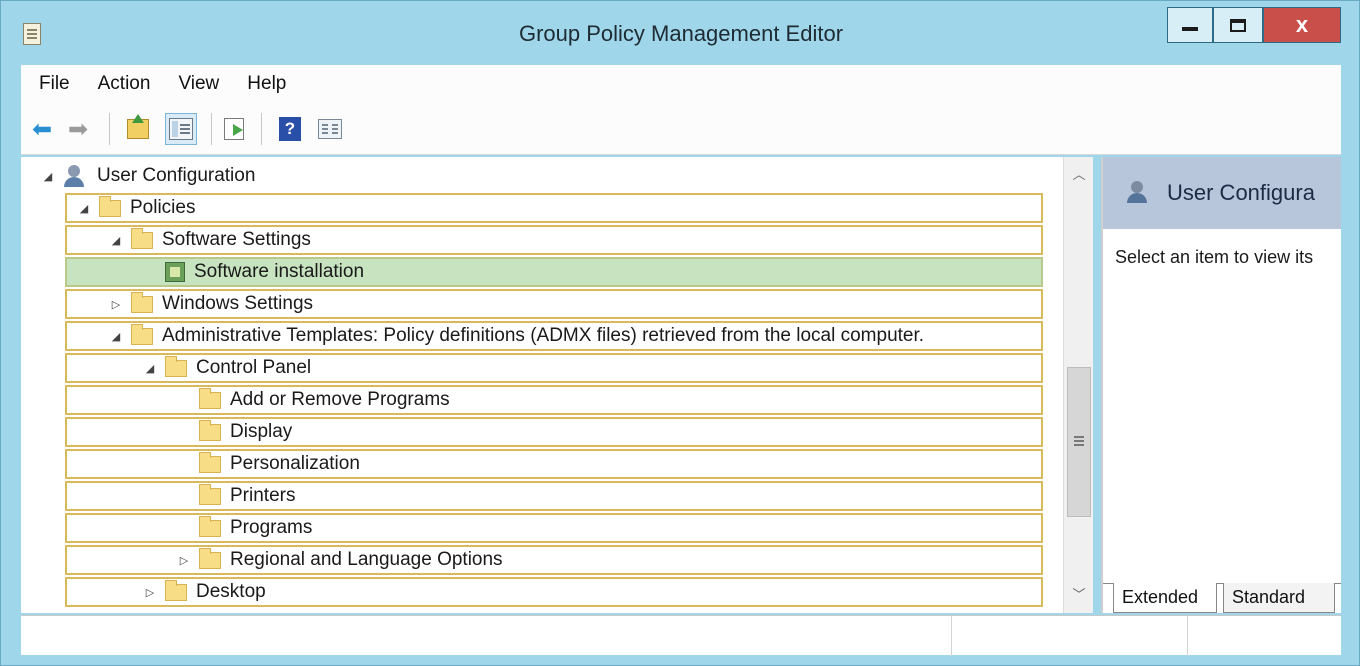 The width and height of the screenshot is (1360, 666). I want to click on tree-node-policies: ◢ Policies, so click(554, 208).